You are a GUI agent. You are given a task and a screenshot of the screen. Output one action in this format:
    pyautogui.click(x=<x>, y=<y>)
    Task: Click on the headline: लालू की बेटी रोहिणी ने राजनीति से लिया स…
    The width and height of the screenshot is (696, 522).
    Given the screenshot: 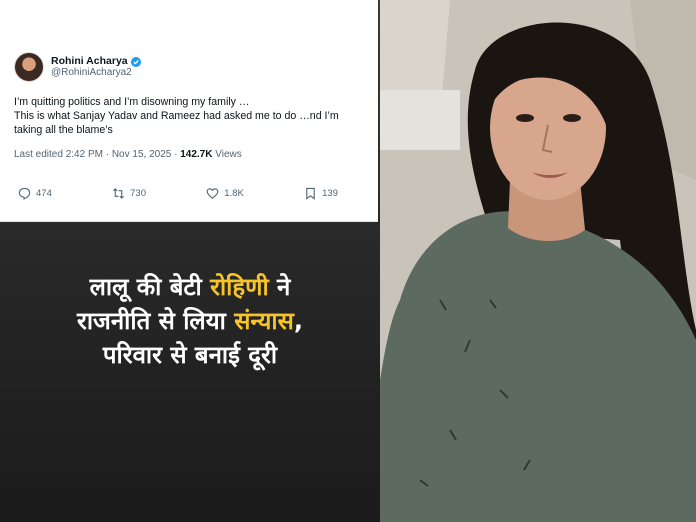 What is the action you would take?
    pyautogui.click(x=190, y=321)
    